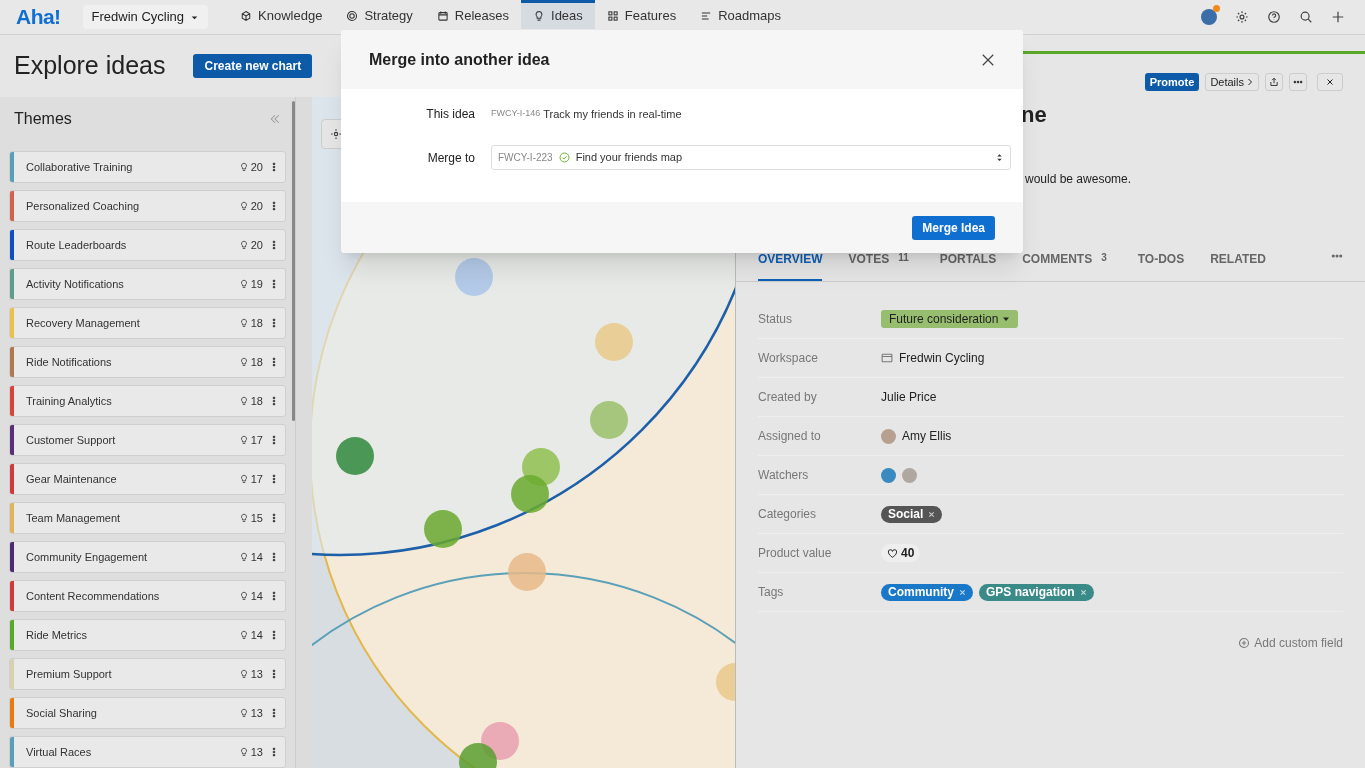 The height and width of the screenshot is (768, 1365). Describe the element at coordinates (147, 284) in the screenshot. I see `theme-card: Activity Notifications 19` at that location.